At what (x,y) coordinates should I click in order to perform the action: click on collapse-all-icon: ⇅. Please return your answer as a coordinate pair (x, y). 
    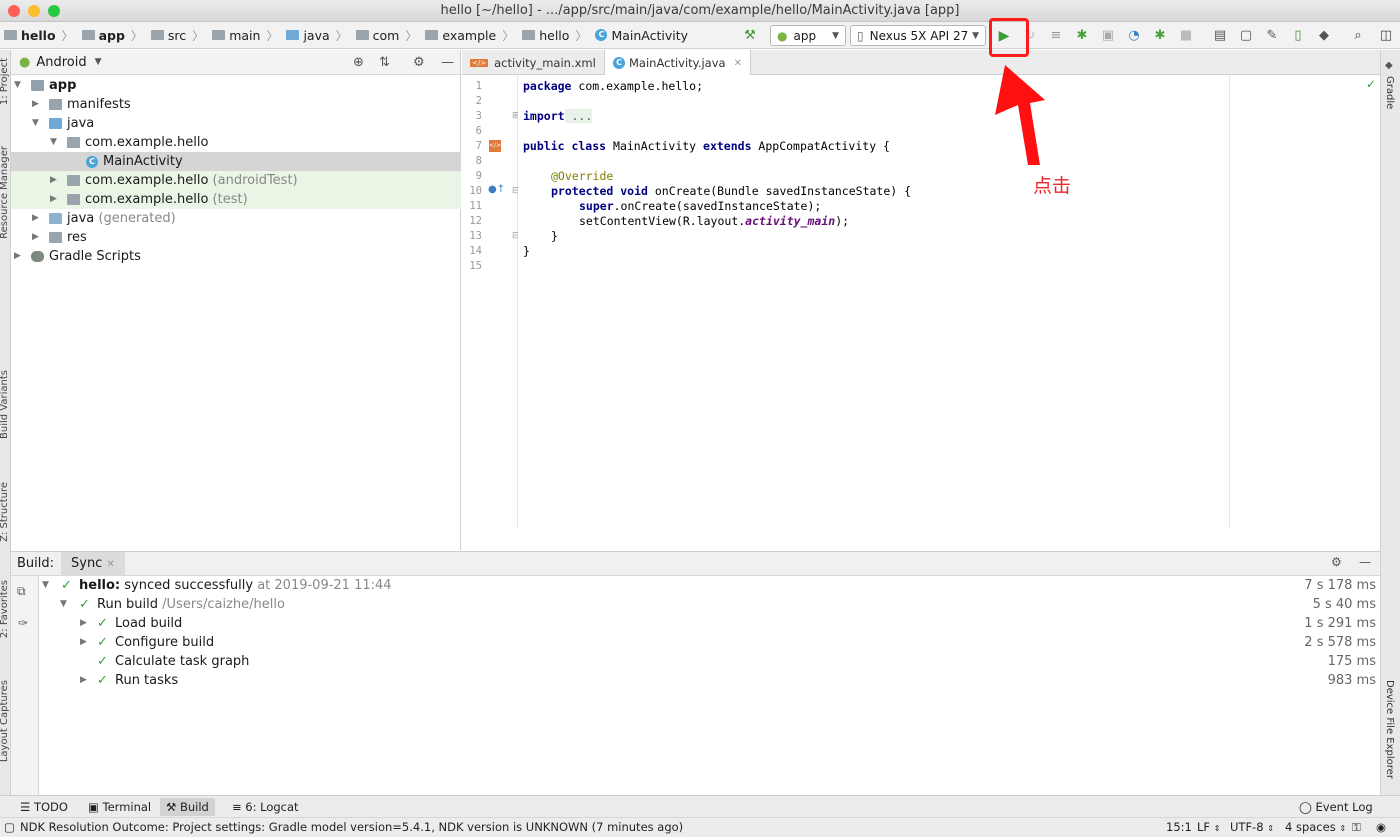
    Looking at the image, I should click on (384, 62).